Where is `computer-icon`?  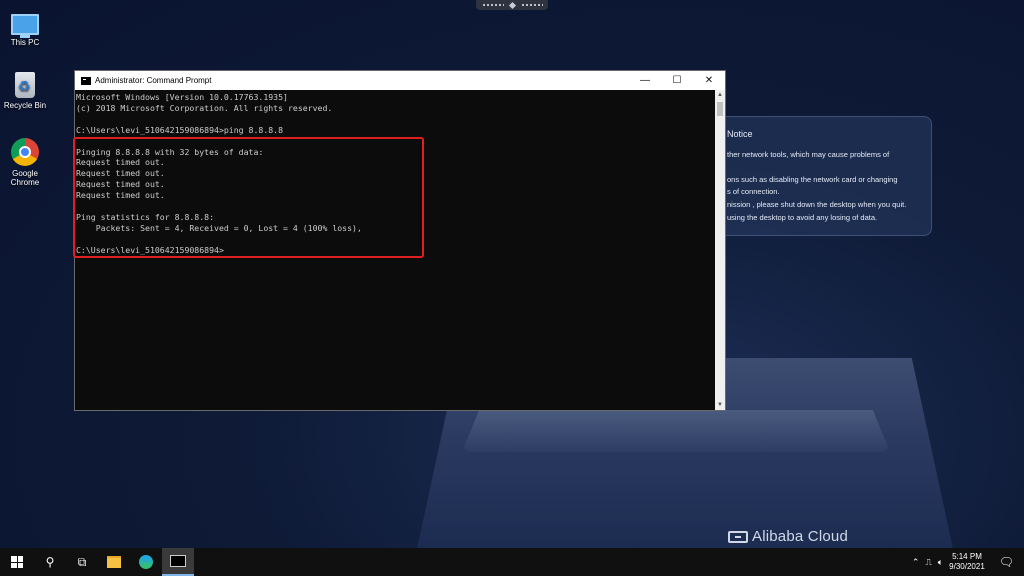
computer-icon is located at coordinates (25, 26).